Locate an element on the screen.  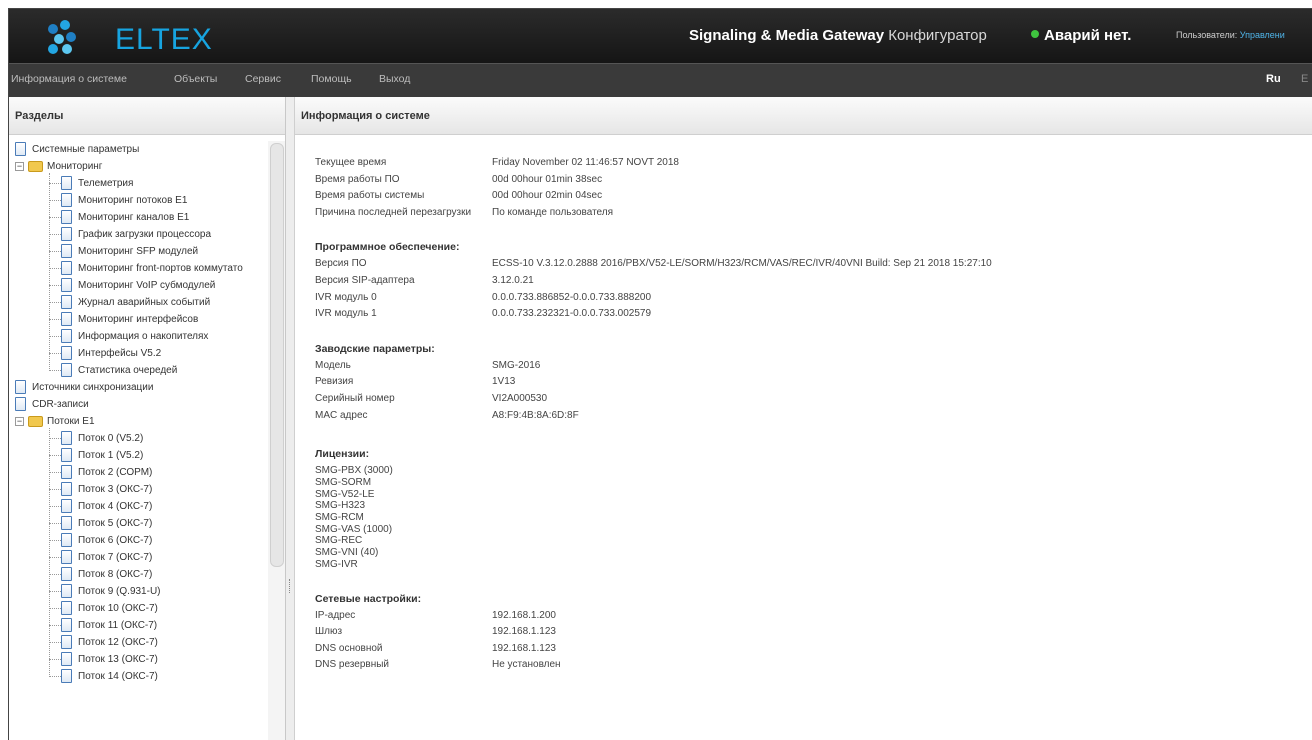
info-row: Время работы ПО 00d 00hour 01min 38sec is located at coordinates (765, 182).